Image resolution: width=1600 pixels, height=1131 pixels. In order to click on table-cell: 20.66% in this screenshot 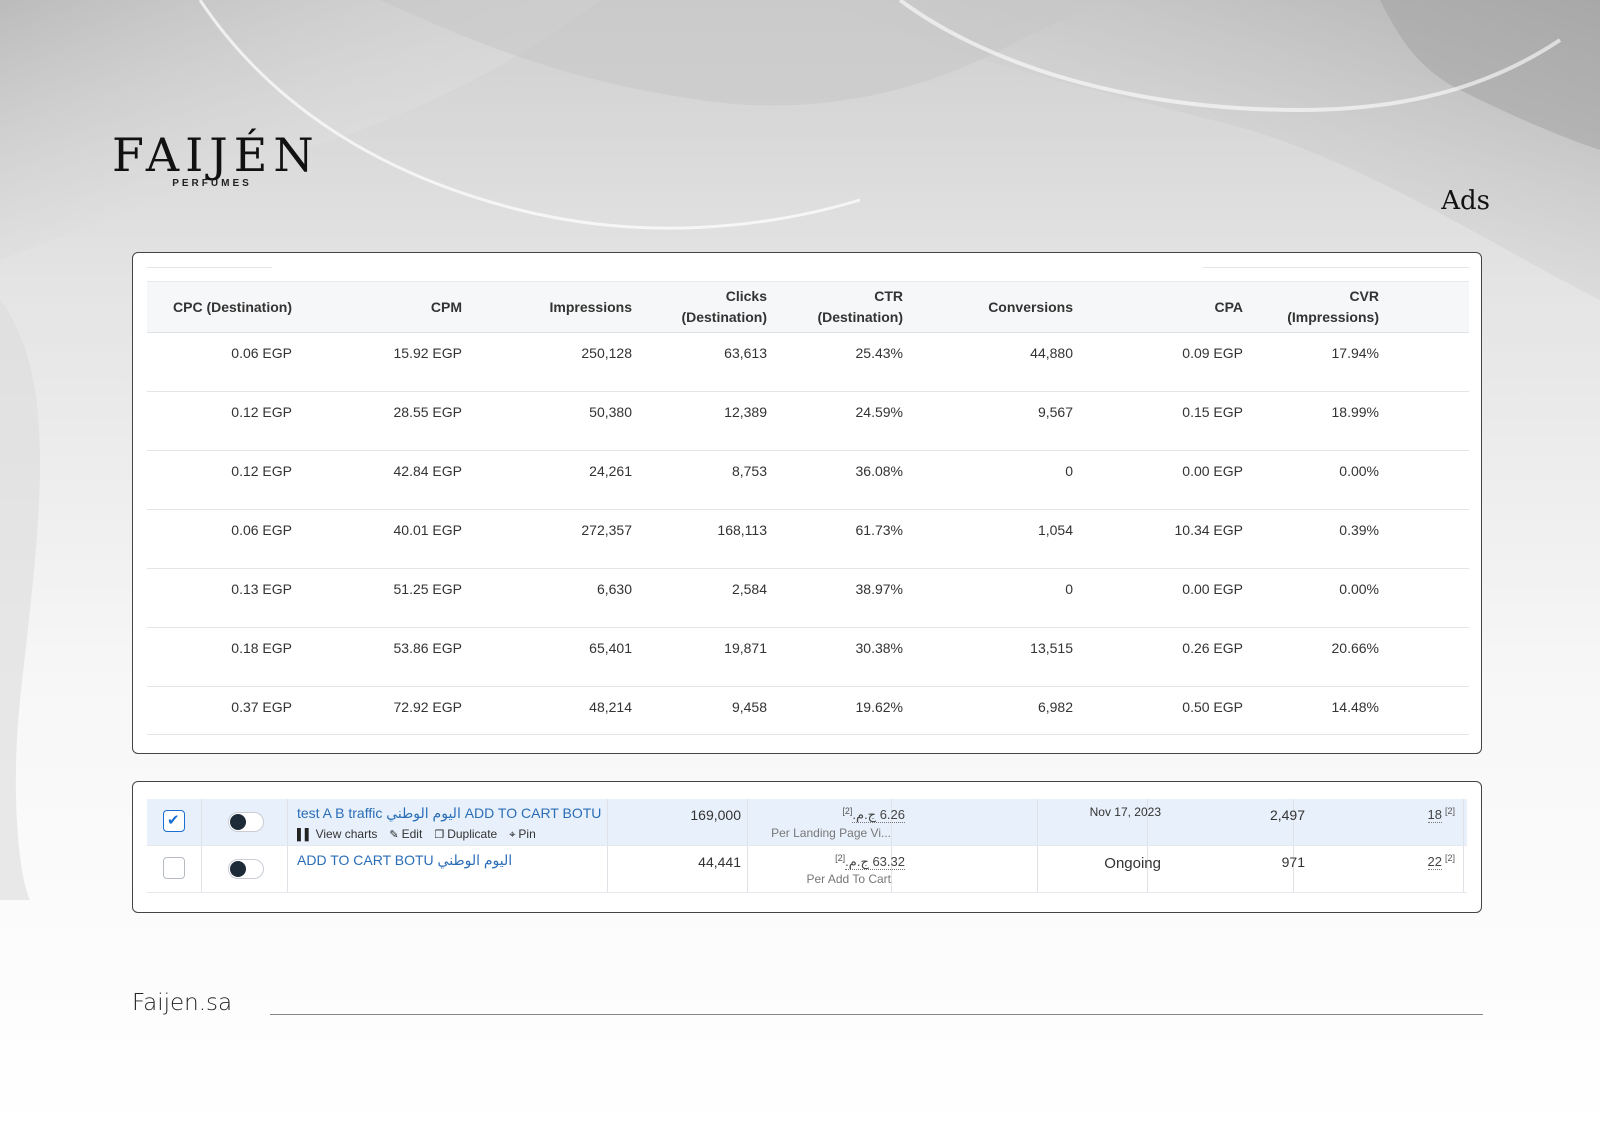, I will do `click(1311, 657)`.